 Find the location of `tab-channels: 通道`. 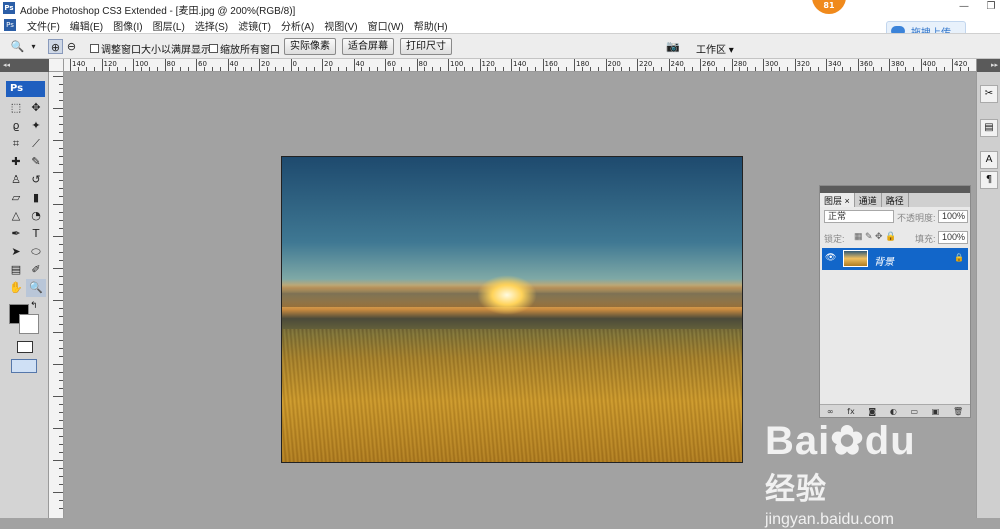

tab-channels: 通道 is located at coordinates (868, 200).